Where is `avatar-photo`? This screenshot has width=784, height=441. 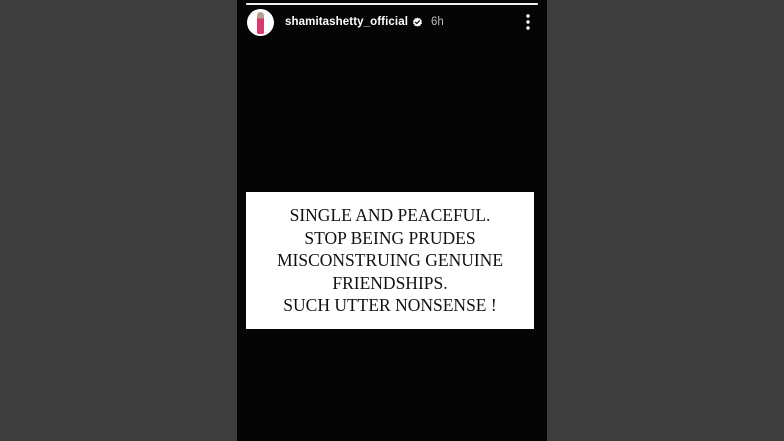 avatar-photo is located at coordinates (260, 22).